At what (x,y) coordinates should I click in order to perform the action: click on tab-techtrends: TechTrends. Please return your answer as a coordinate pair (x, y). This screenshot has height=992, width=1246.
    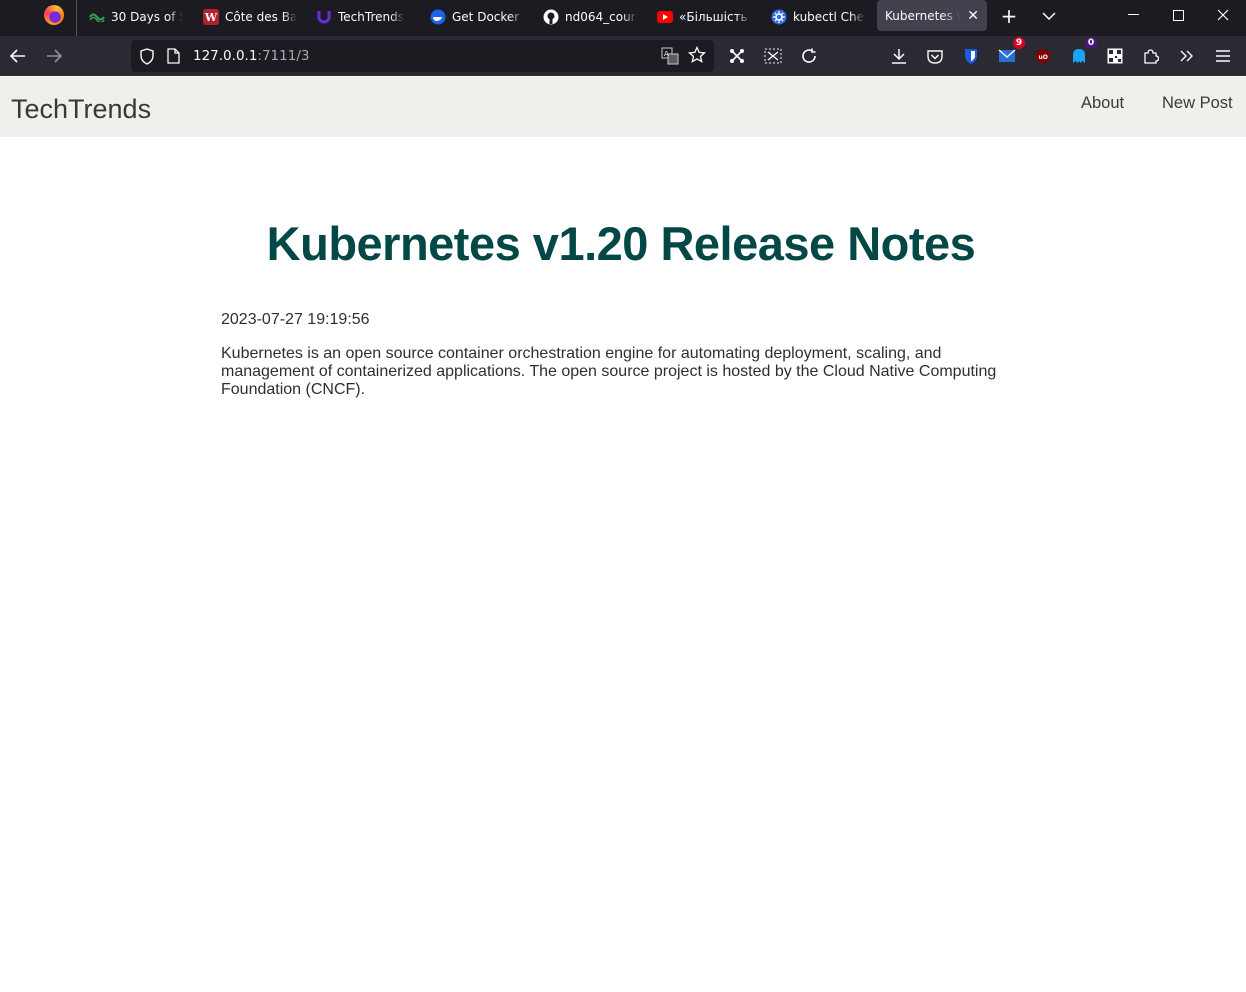
    Looking at the image, I should click on (366, 17).